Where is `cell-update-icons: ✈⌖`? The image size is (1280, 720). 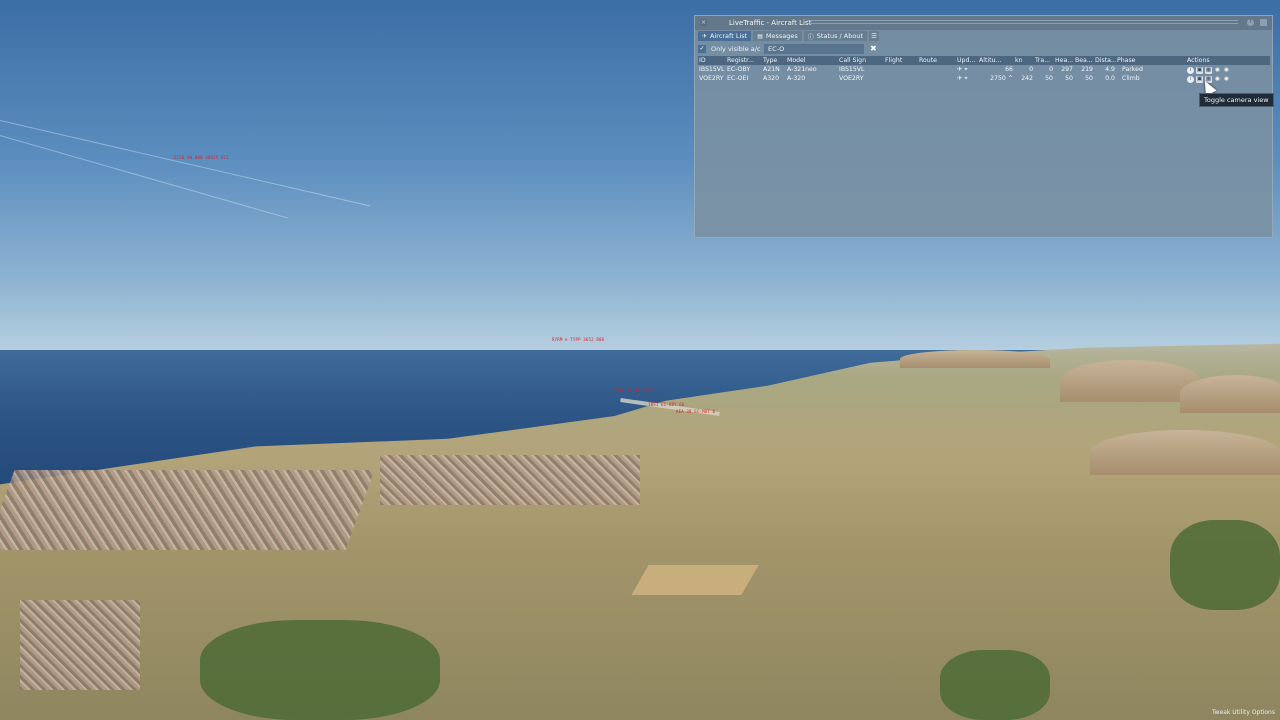
cell-update-icons: ✈⌖ is located at coordinates (967, 69).